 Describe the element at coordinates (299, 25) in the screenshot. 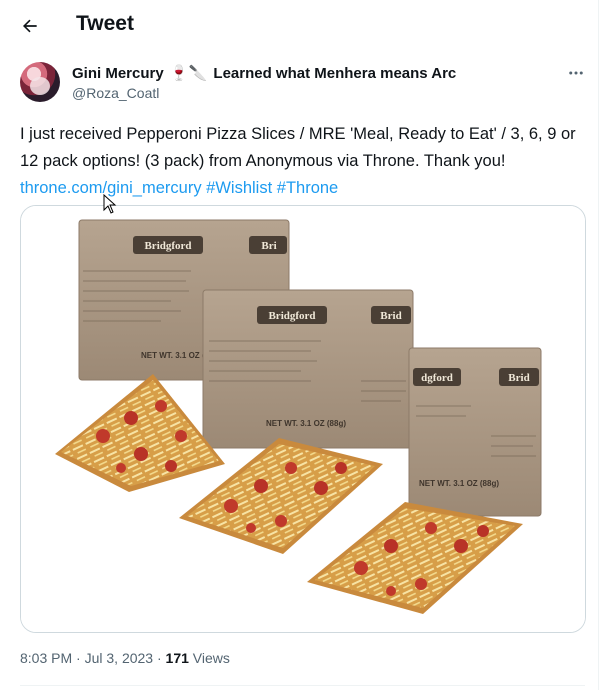

I see `page-header: Tweet` at that location.